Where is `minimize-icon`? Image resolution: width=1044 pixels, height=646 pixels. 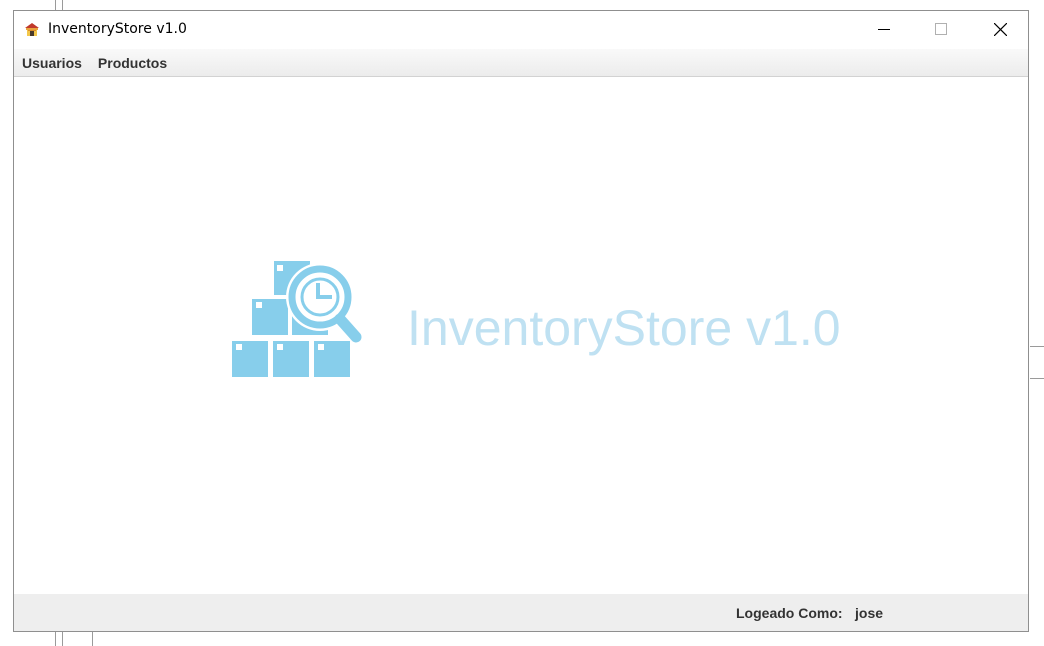
minimize-icon is located at coordinates (884, 29).